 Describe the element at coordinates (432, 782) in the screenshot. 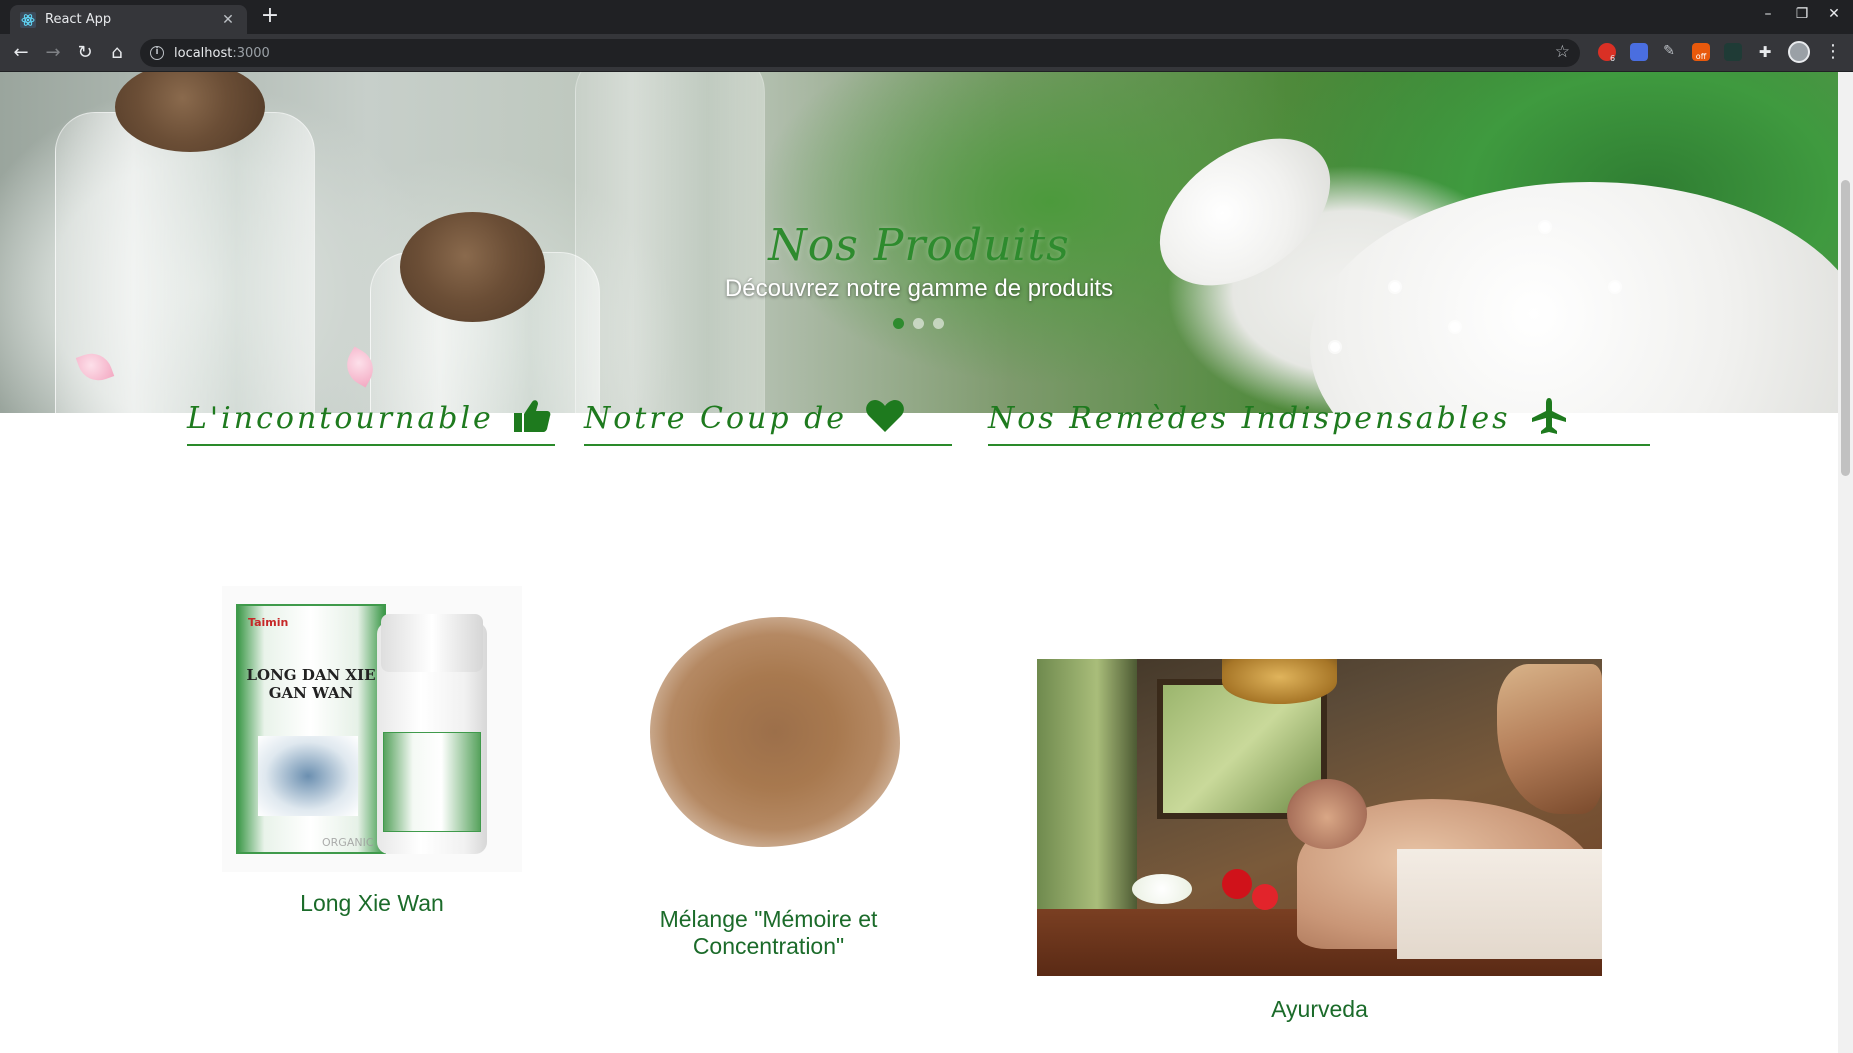

I see `bottle-label` at that location.